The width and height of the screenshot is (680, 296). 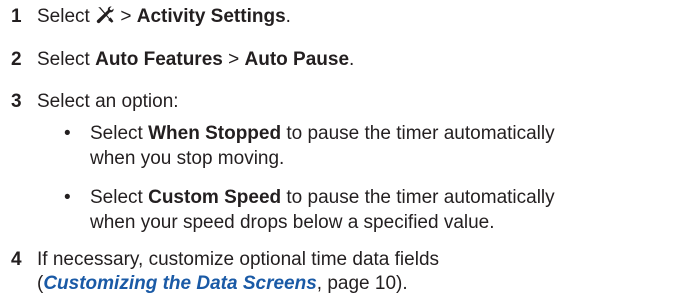 What do you see at coordinates (159, 59) in the screenshot?
I see `menu-auto-features: Auto Features` at bounding box center [159, 59].